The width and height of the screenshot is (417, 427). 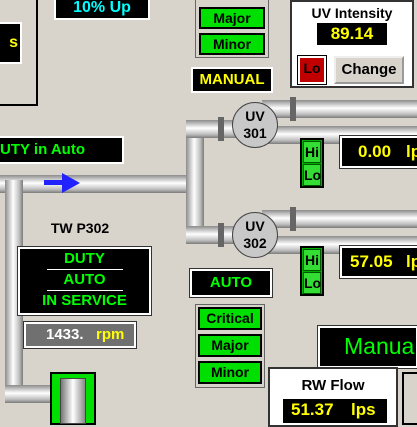 What do you see at coordinates (312, 409) in the screenshot?
I see `rw-flow-value: 51.37` at bounding box center [312, 409].